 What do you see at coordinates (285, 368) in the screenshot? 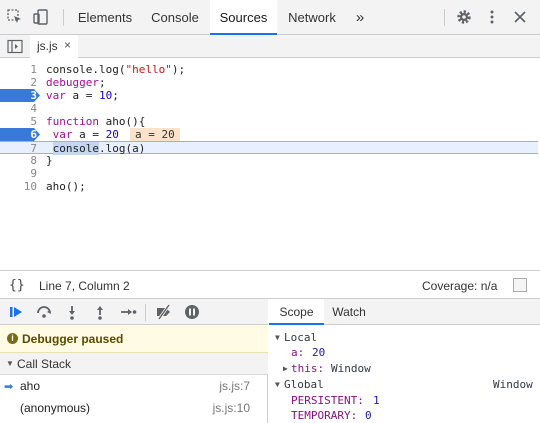
I see `collapsed-triangle-icon: ▶` at bounding box center [285, 368].